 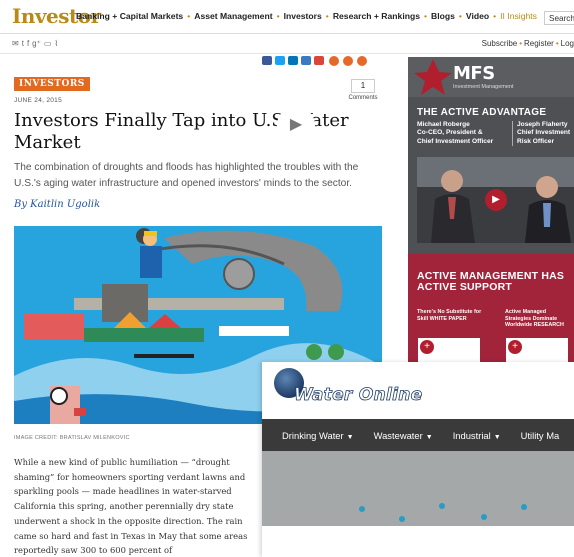 I want to click on mfs-star-icon, so click(x=433, y=77).